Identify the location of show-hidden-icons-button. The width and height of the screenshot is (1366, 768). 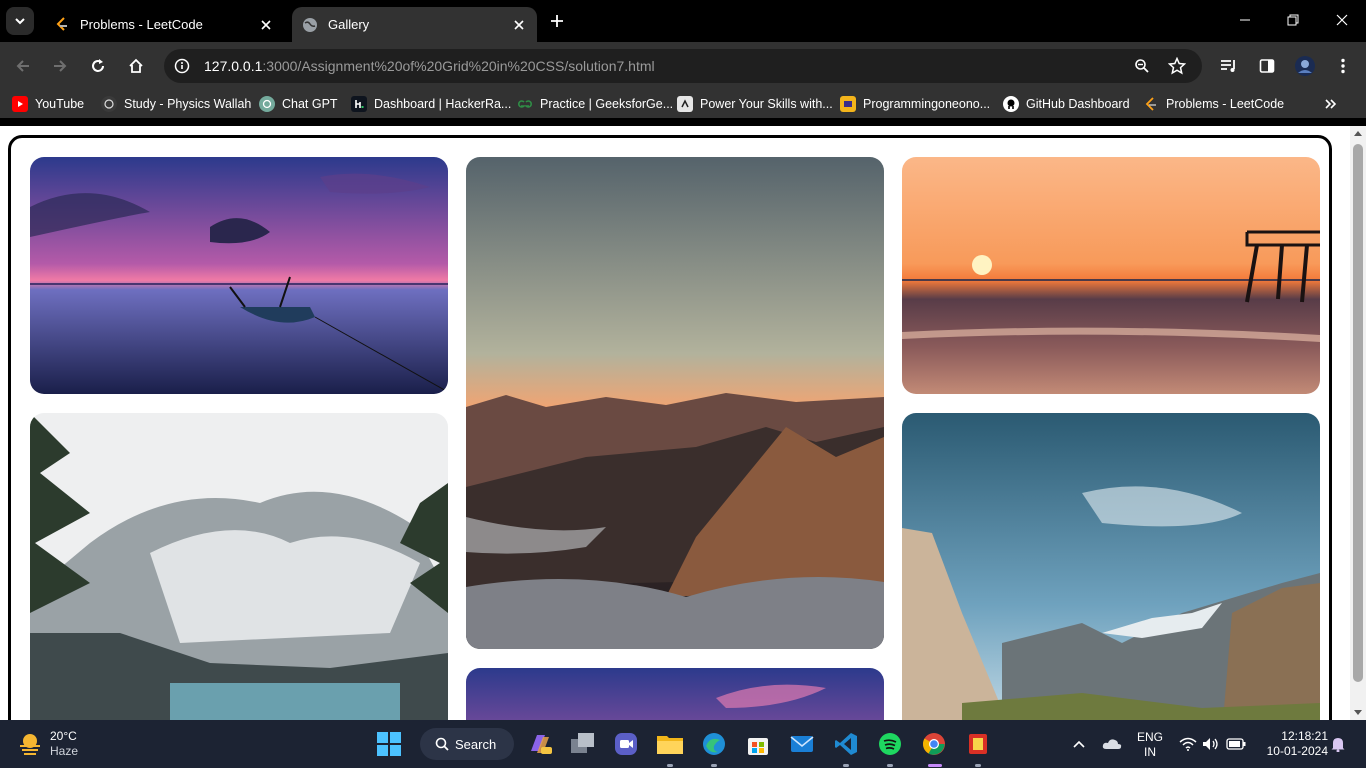
(1079, 744).